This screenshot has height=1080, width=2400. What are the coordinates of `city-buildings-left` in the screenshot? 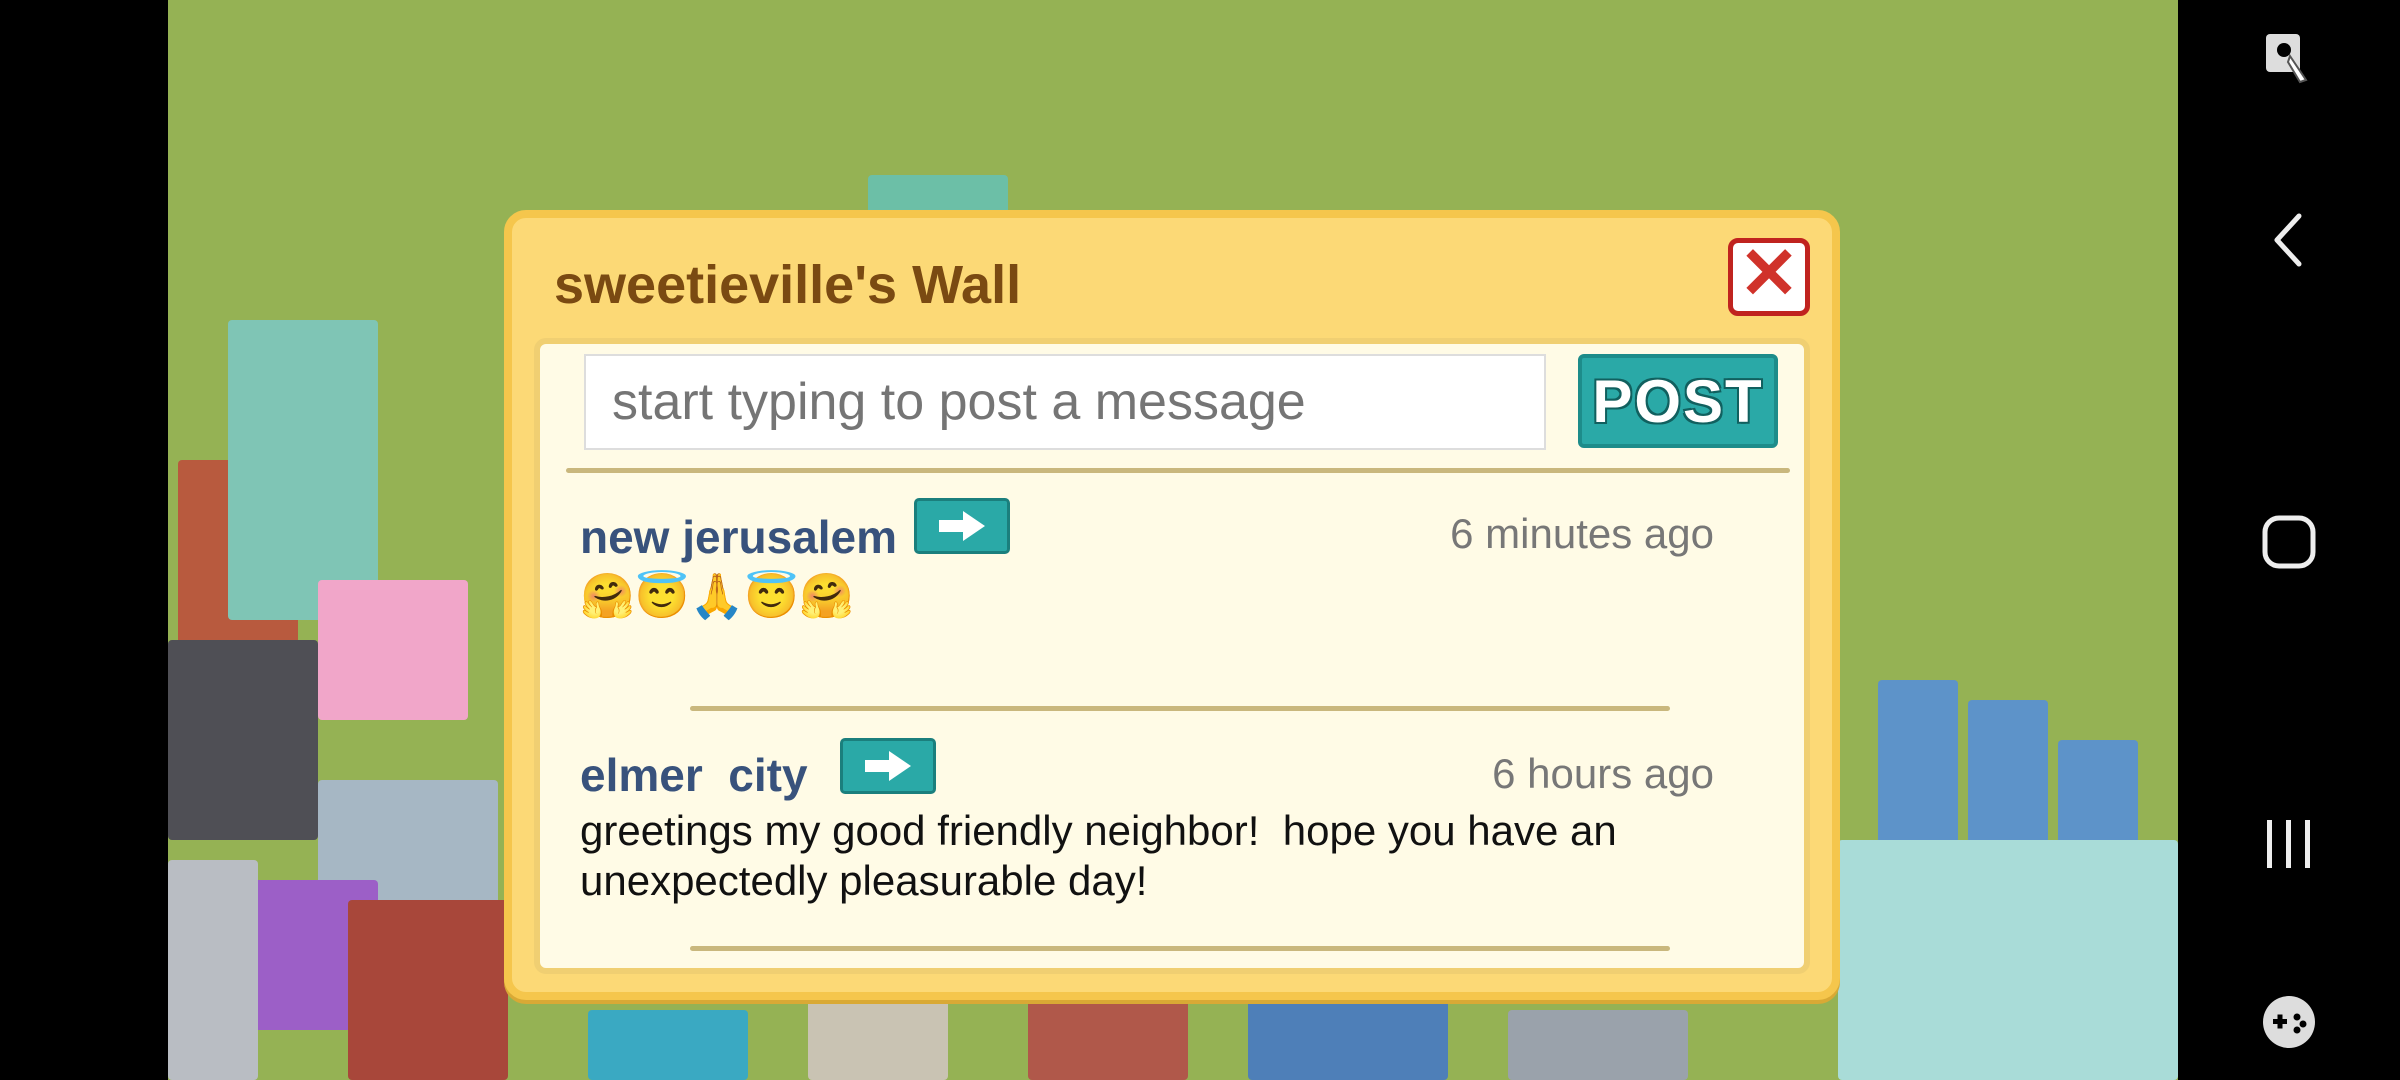 It's located at (338, 690).